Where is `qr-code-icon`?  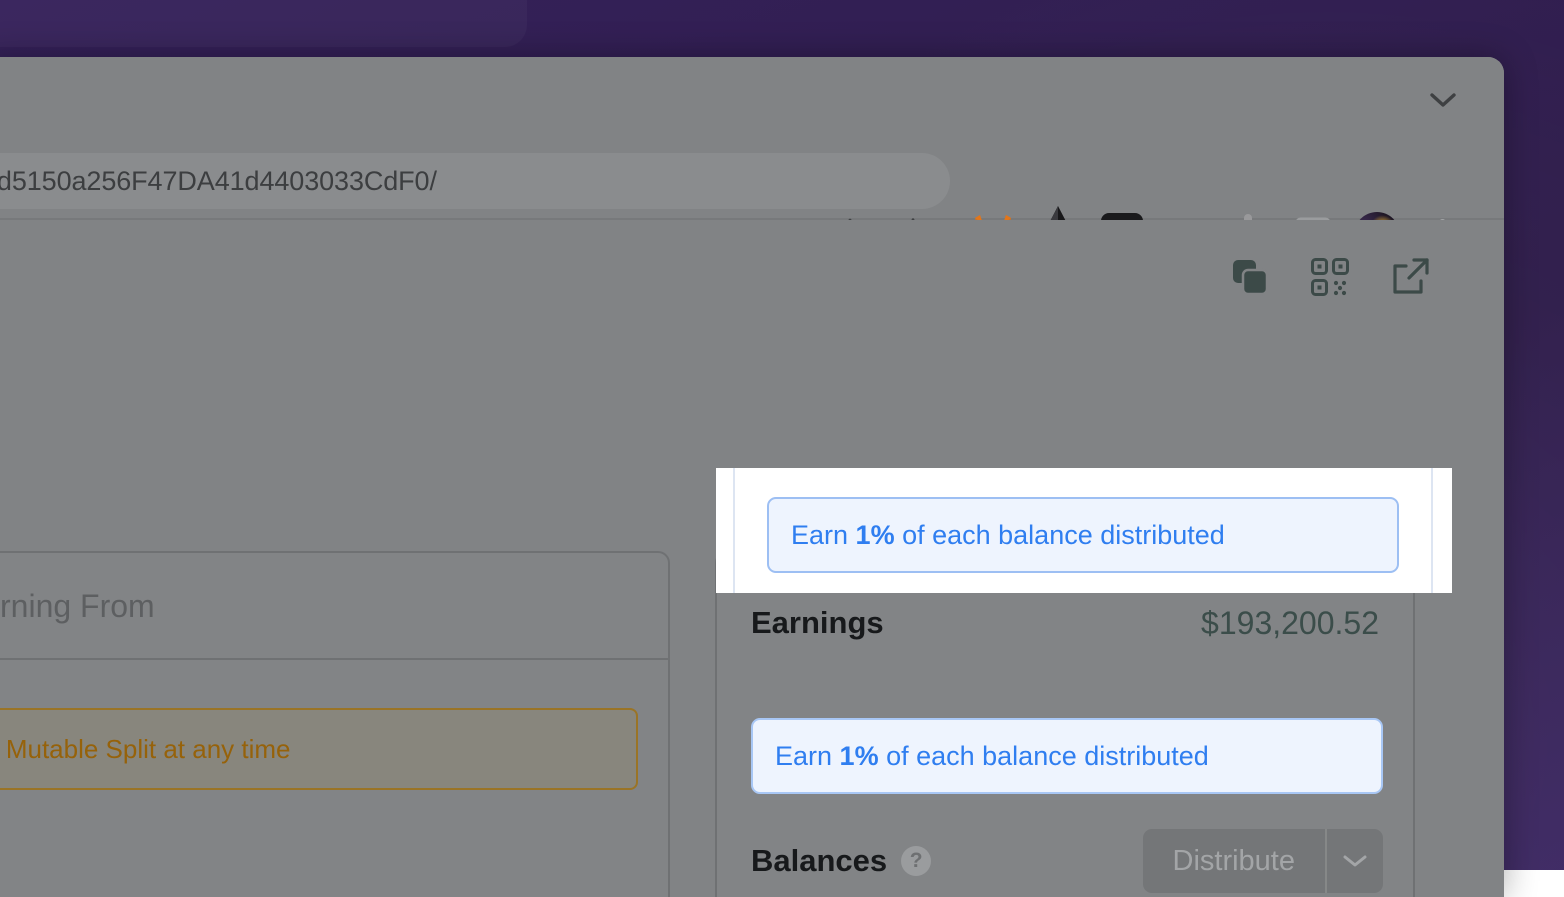
qr-code-icon is located at coordinates (1330, 277).